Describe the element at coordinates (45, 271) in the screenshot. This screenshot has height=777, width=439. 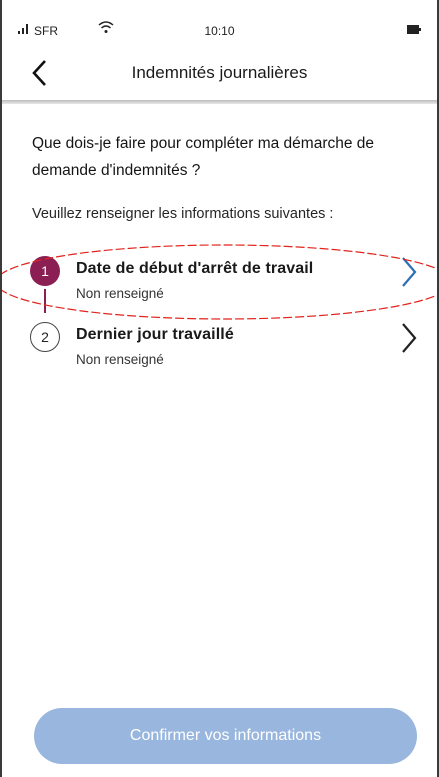
I see `step-number-badge: 1` at that location.